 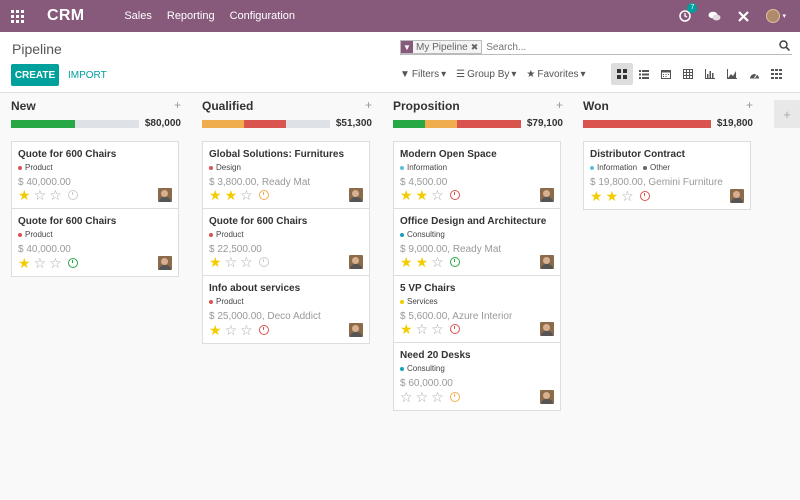 What do you see at coordinates (787, 114) in the screenshot?
I see `add-column-button: +` at bounding box center [787, 114].